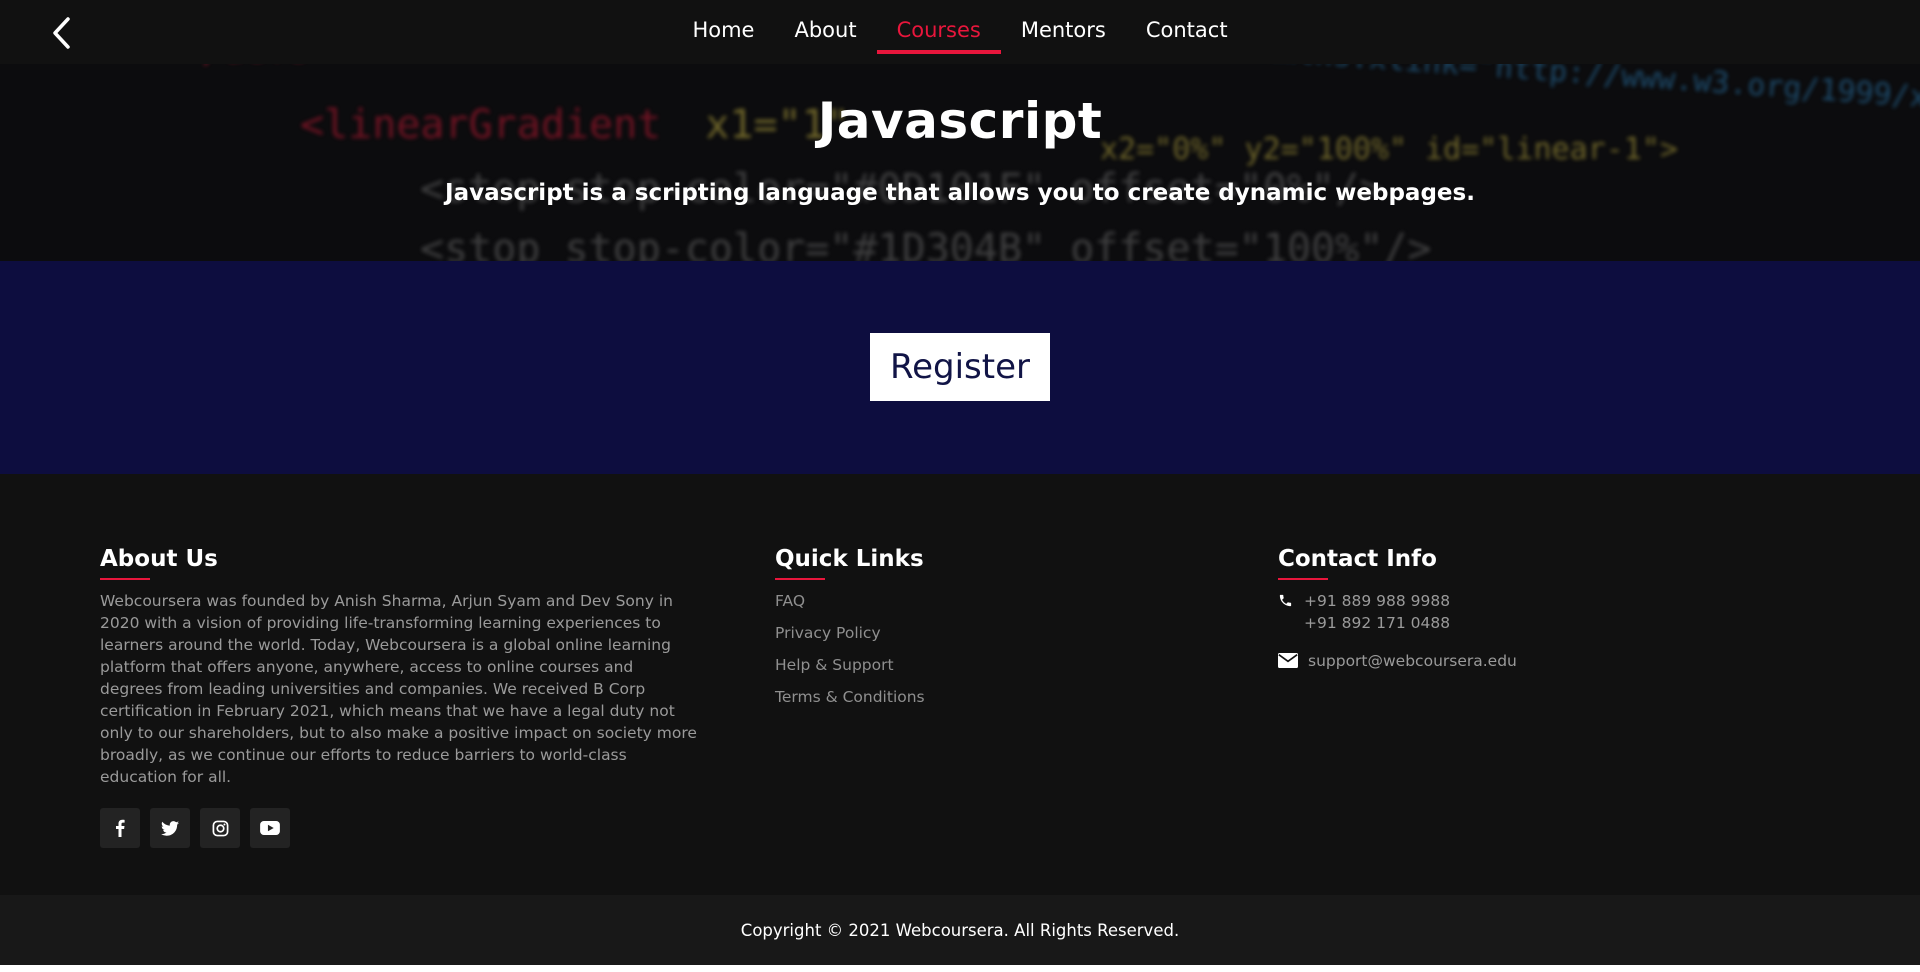 The image size is (1920, 972). Describe the element at coordinates (1291, 599) in the screenshot. I see `phone-icon` at that location.